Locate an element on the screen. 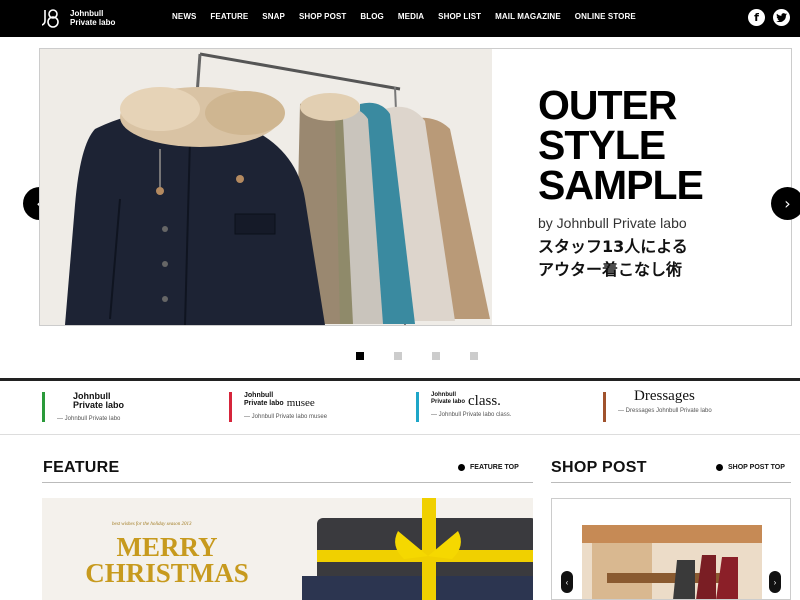 The height and width of the screenshot is (600, 800). hero-title: OUTER STYLE SAMPLE is located at coordinates (621, 145).